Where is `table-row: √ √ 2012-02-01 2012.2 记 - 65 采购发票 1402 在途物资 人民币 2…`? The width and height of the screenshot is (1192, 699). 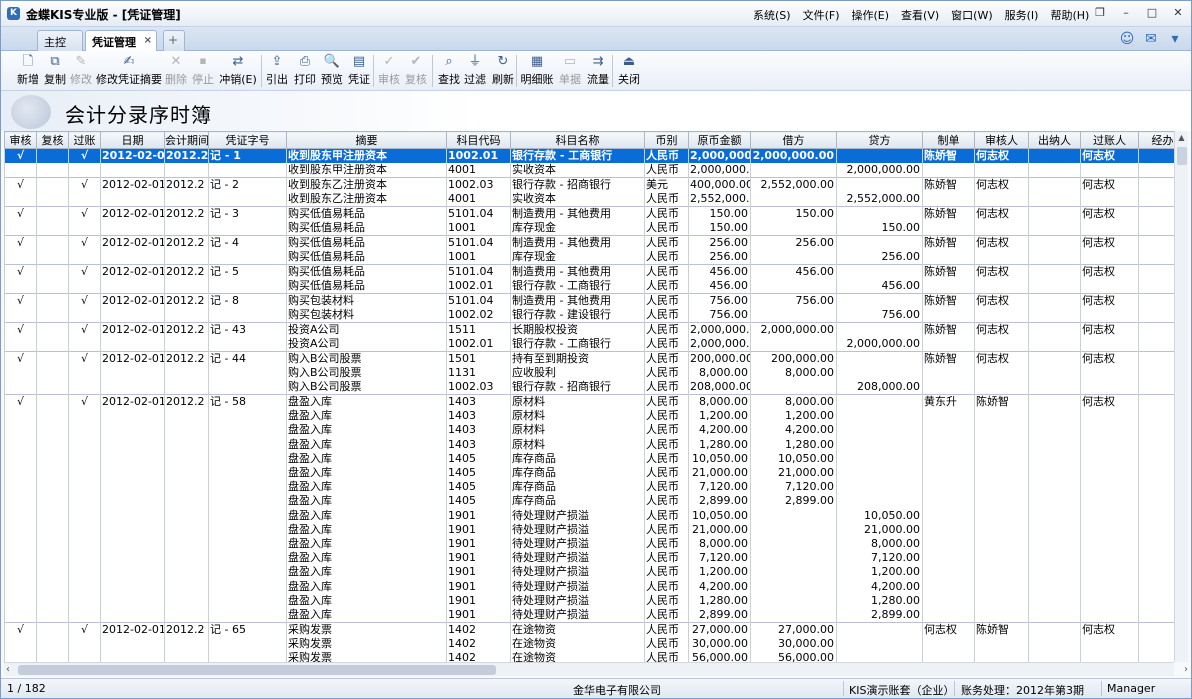
table-row: √ √ 2012-02-01 2012.2 记 - 65 采购发票 1402 在途物资 人民币 2… is located at coordinates (589, 629).